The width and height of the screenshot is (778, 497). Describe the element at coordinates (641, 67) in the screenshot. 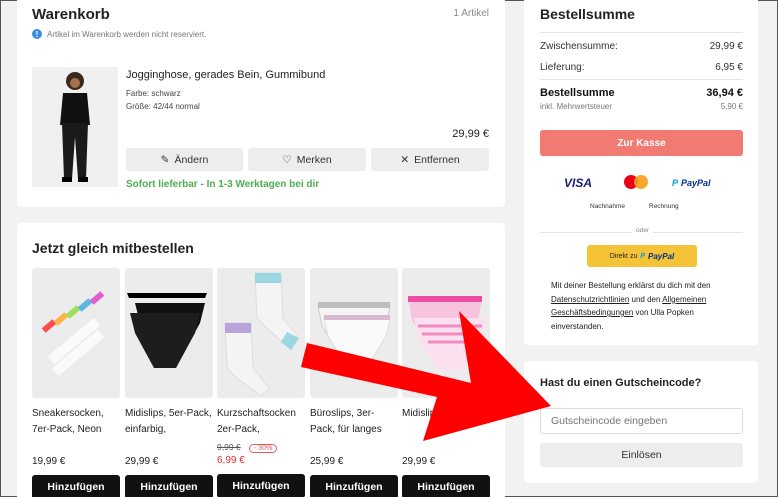

I see `delivery-row: Lieferung: 6,95 €` at that location.